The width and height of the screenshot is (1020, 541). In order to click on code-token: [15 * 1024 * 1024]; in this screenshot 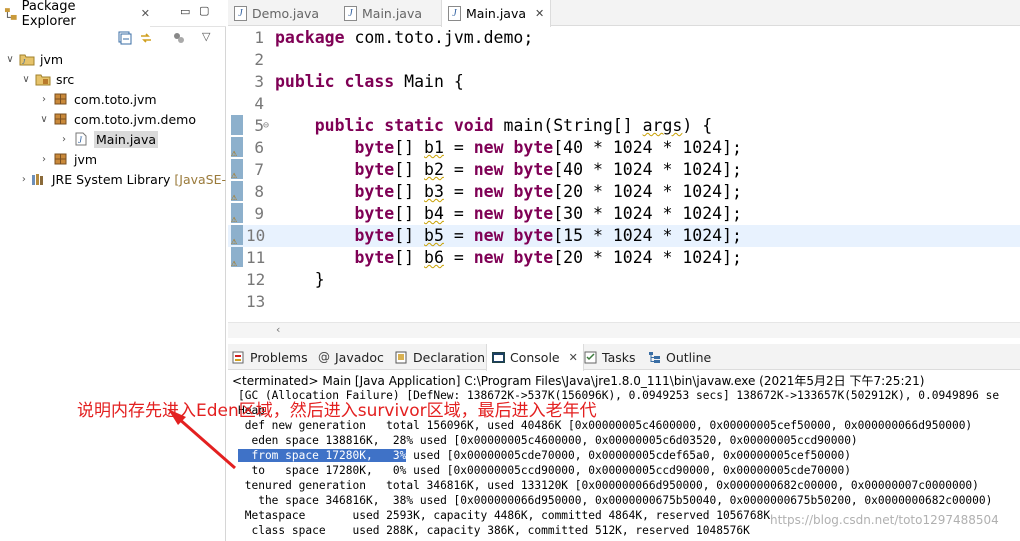, I will do `click(647, 235)`.